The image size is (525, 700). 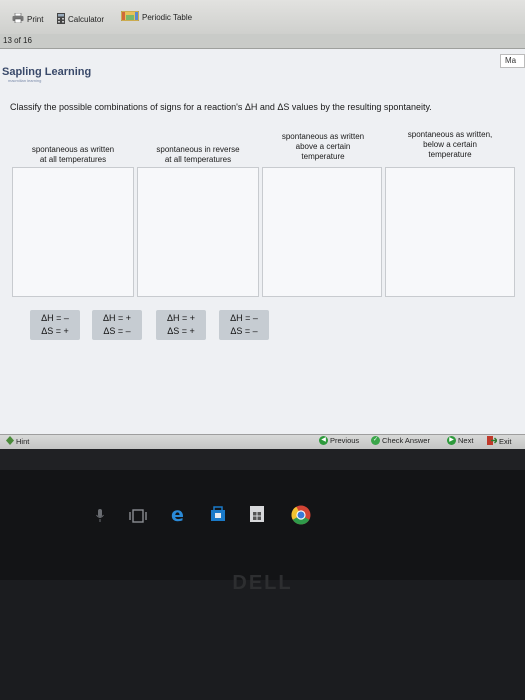 What do you see at coordinates (18, 18) in the screenshot?
I see `printer-icon` at bounding box center [18, 18].